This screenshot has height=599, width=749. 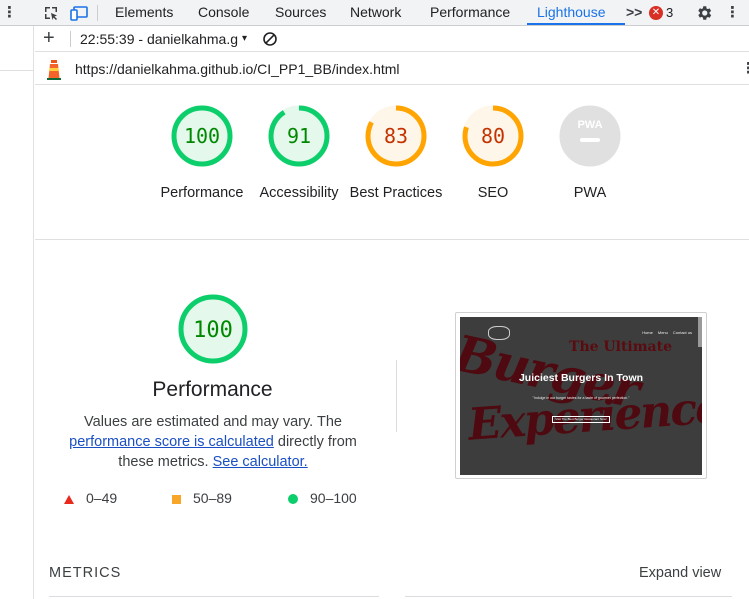 I want to click on score-ring-track, so click(x=590, y=136).